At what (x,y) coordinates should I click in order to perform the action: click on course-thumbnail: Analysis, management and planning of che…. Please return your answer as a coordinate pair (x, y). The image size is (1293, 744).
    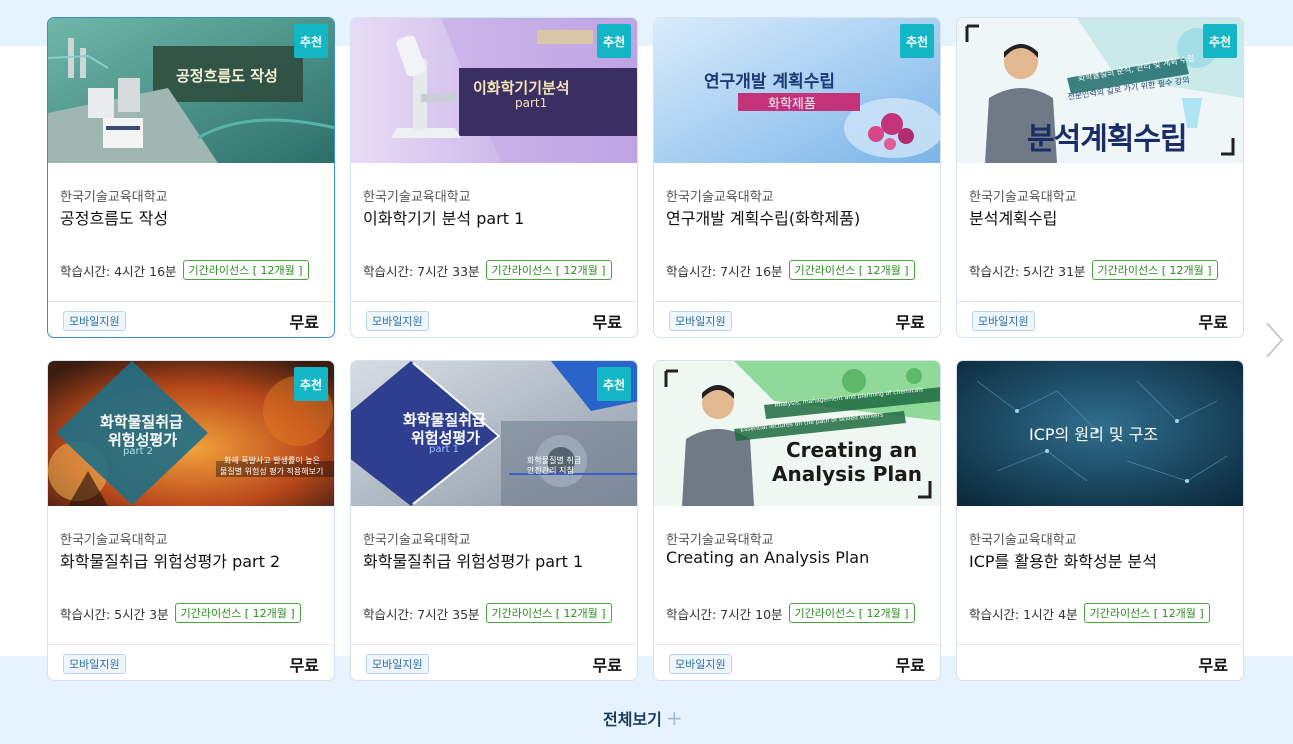
    Looking at the image, I should click on (797, 433).